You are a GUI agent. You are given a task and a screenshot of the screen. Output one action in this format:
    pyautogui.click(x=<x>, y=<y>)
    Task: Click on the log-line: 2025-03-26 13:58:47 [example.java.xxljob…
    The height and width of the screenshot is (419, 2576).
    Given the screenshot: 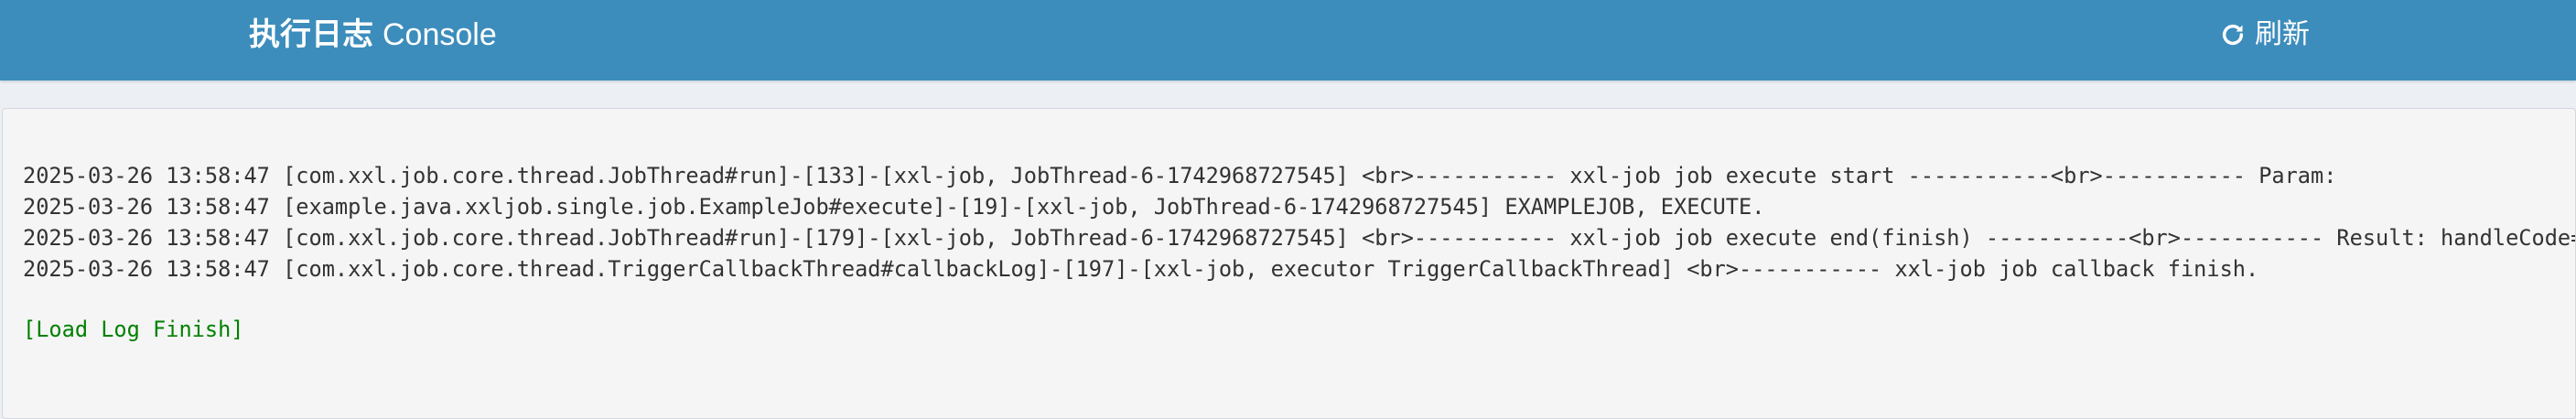 What is the action you would take?
    pyautogui.click(x=894, y=207)
    